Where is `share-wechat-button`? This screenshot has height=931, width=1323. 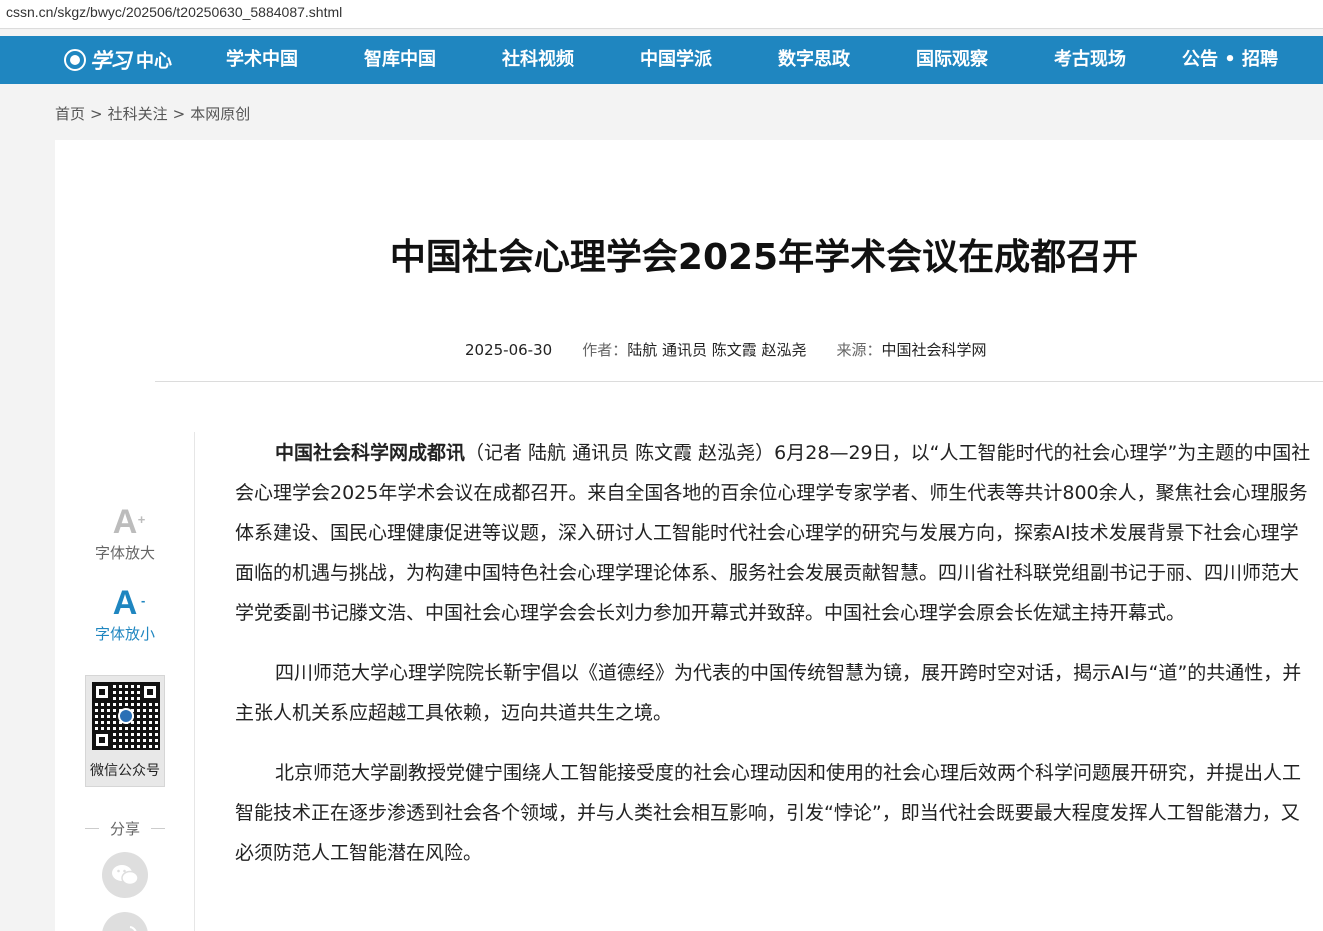
share-wechat-button is located at coordinates (125, 875).